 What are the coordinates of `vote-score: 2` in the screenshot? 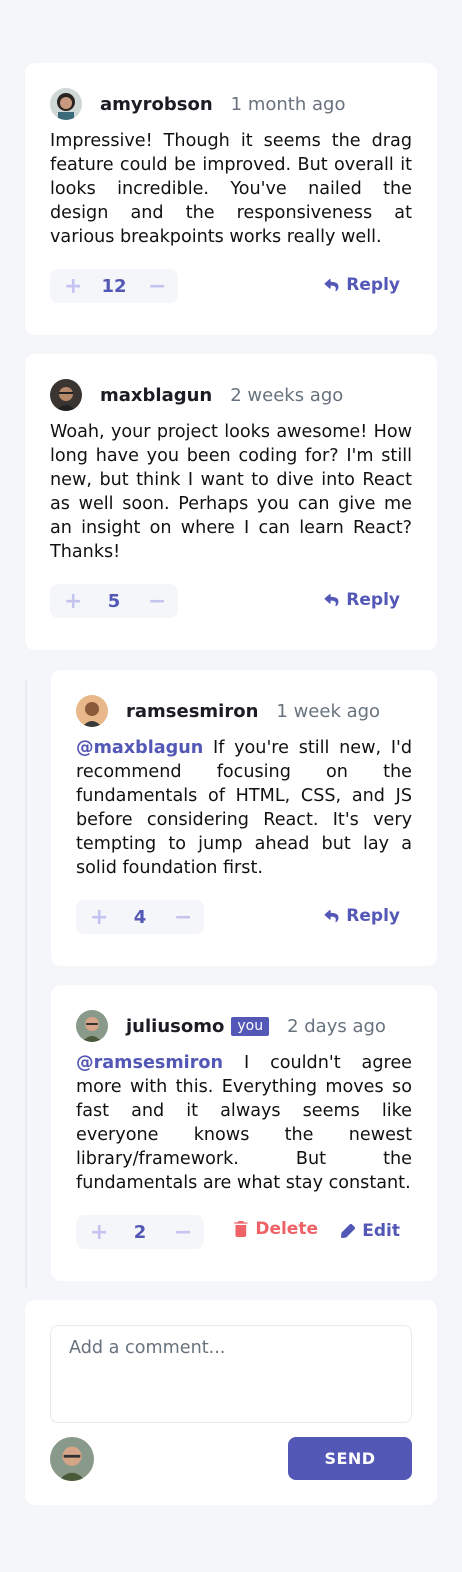 It's located at (140, 1232).